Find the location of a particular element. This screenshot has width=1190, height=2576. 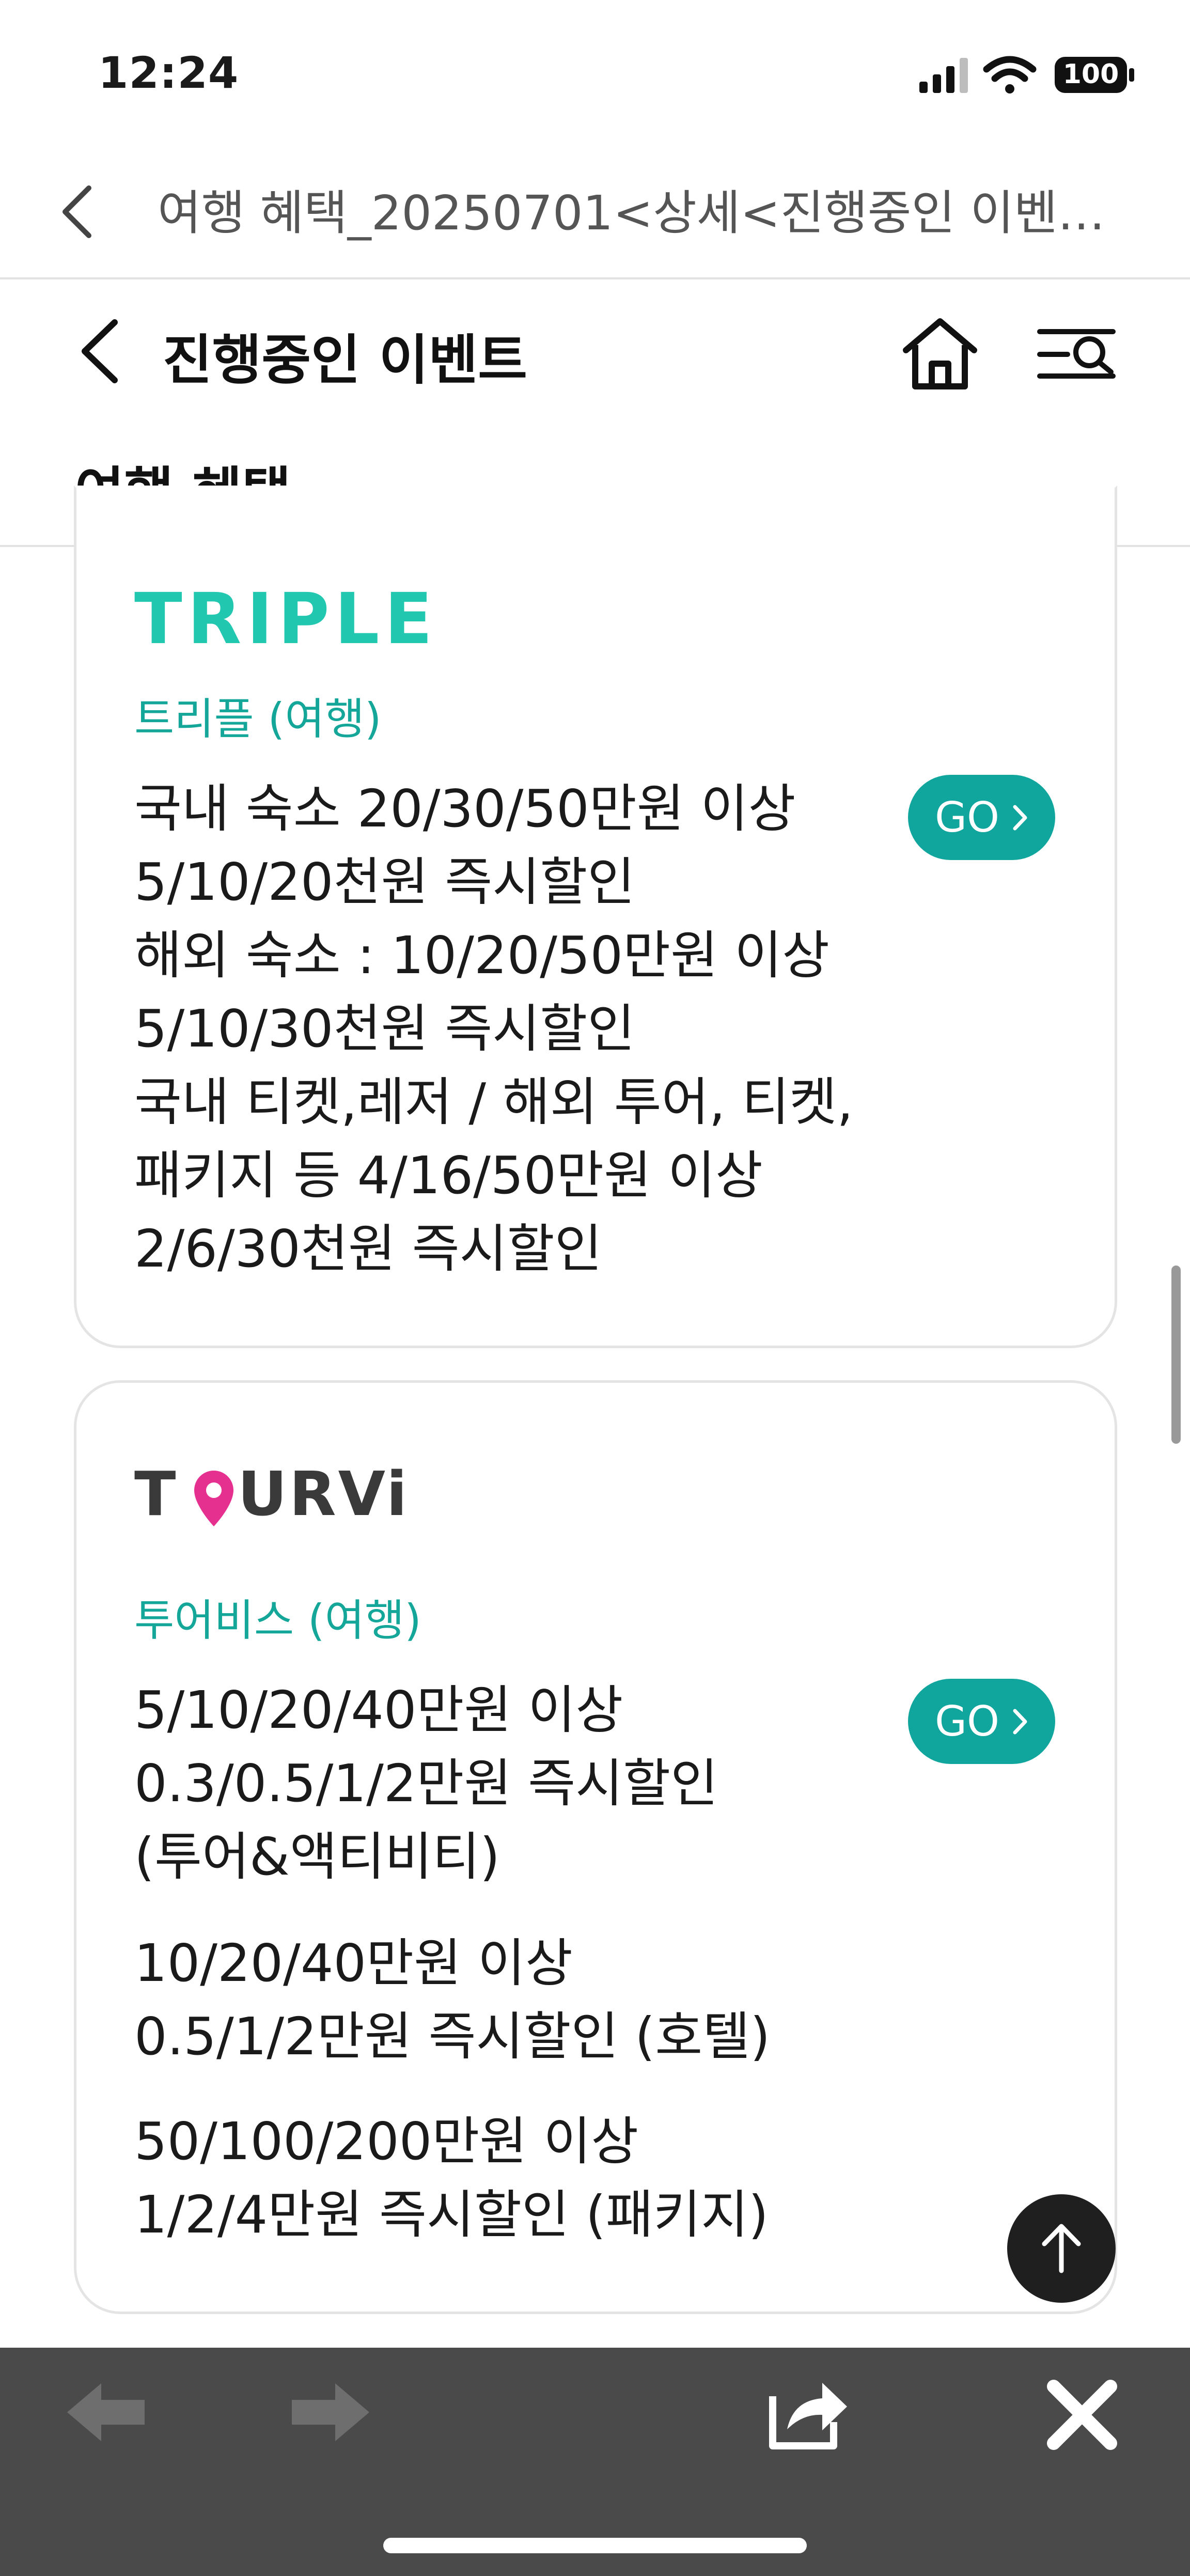

description-line: 해외 숙소 : 10/20/50만원 이상 is located at coordinates (481, 955).